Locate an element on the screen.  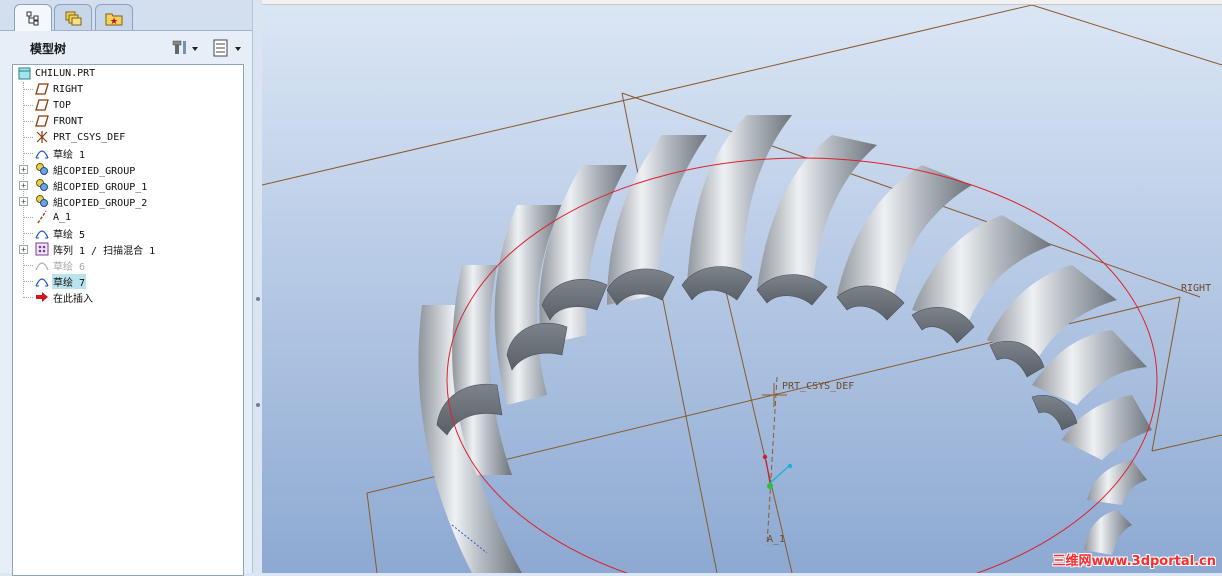
show-columns-button is located at coordinates (228, 48).